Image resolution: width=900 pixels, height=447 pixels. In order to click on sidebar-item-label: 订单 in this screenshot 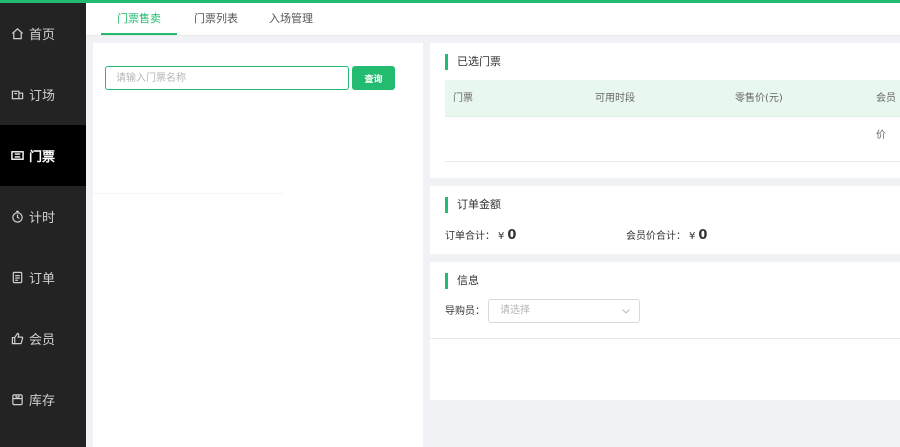, I will do `click(42, 279)`.